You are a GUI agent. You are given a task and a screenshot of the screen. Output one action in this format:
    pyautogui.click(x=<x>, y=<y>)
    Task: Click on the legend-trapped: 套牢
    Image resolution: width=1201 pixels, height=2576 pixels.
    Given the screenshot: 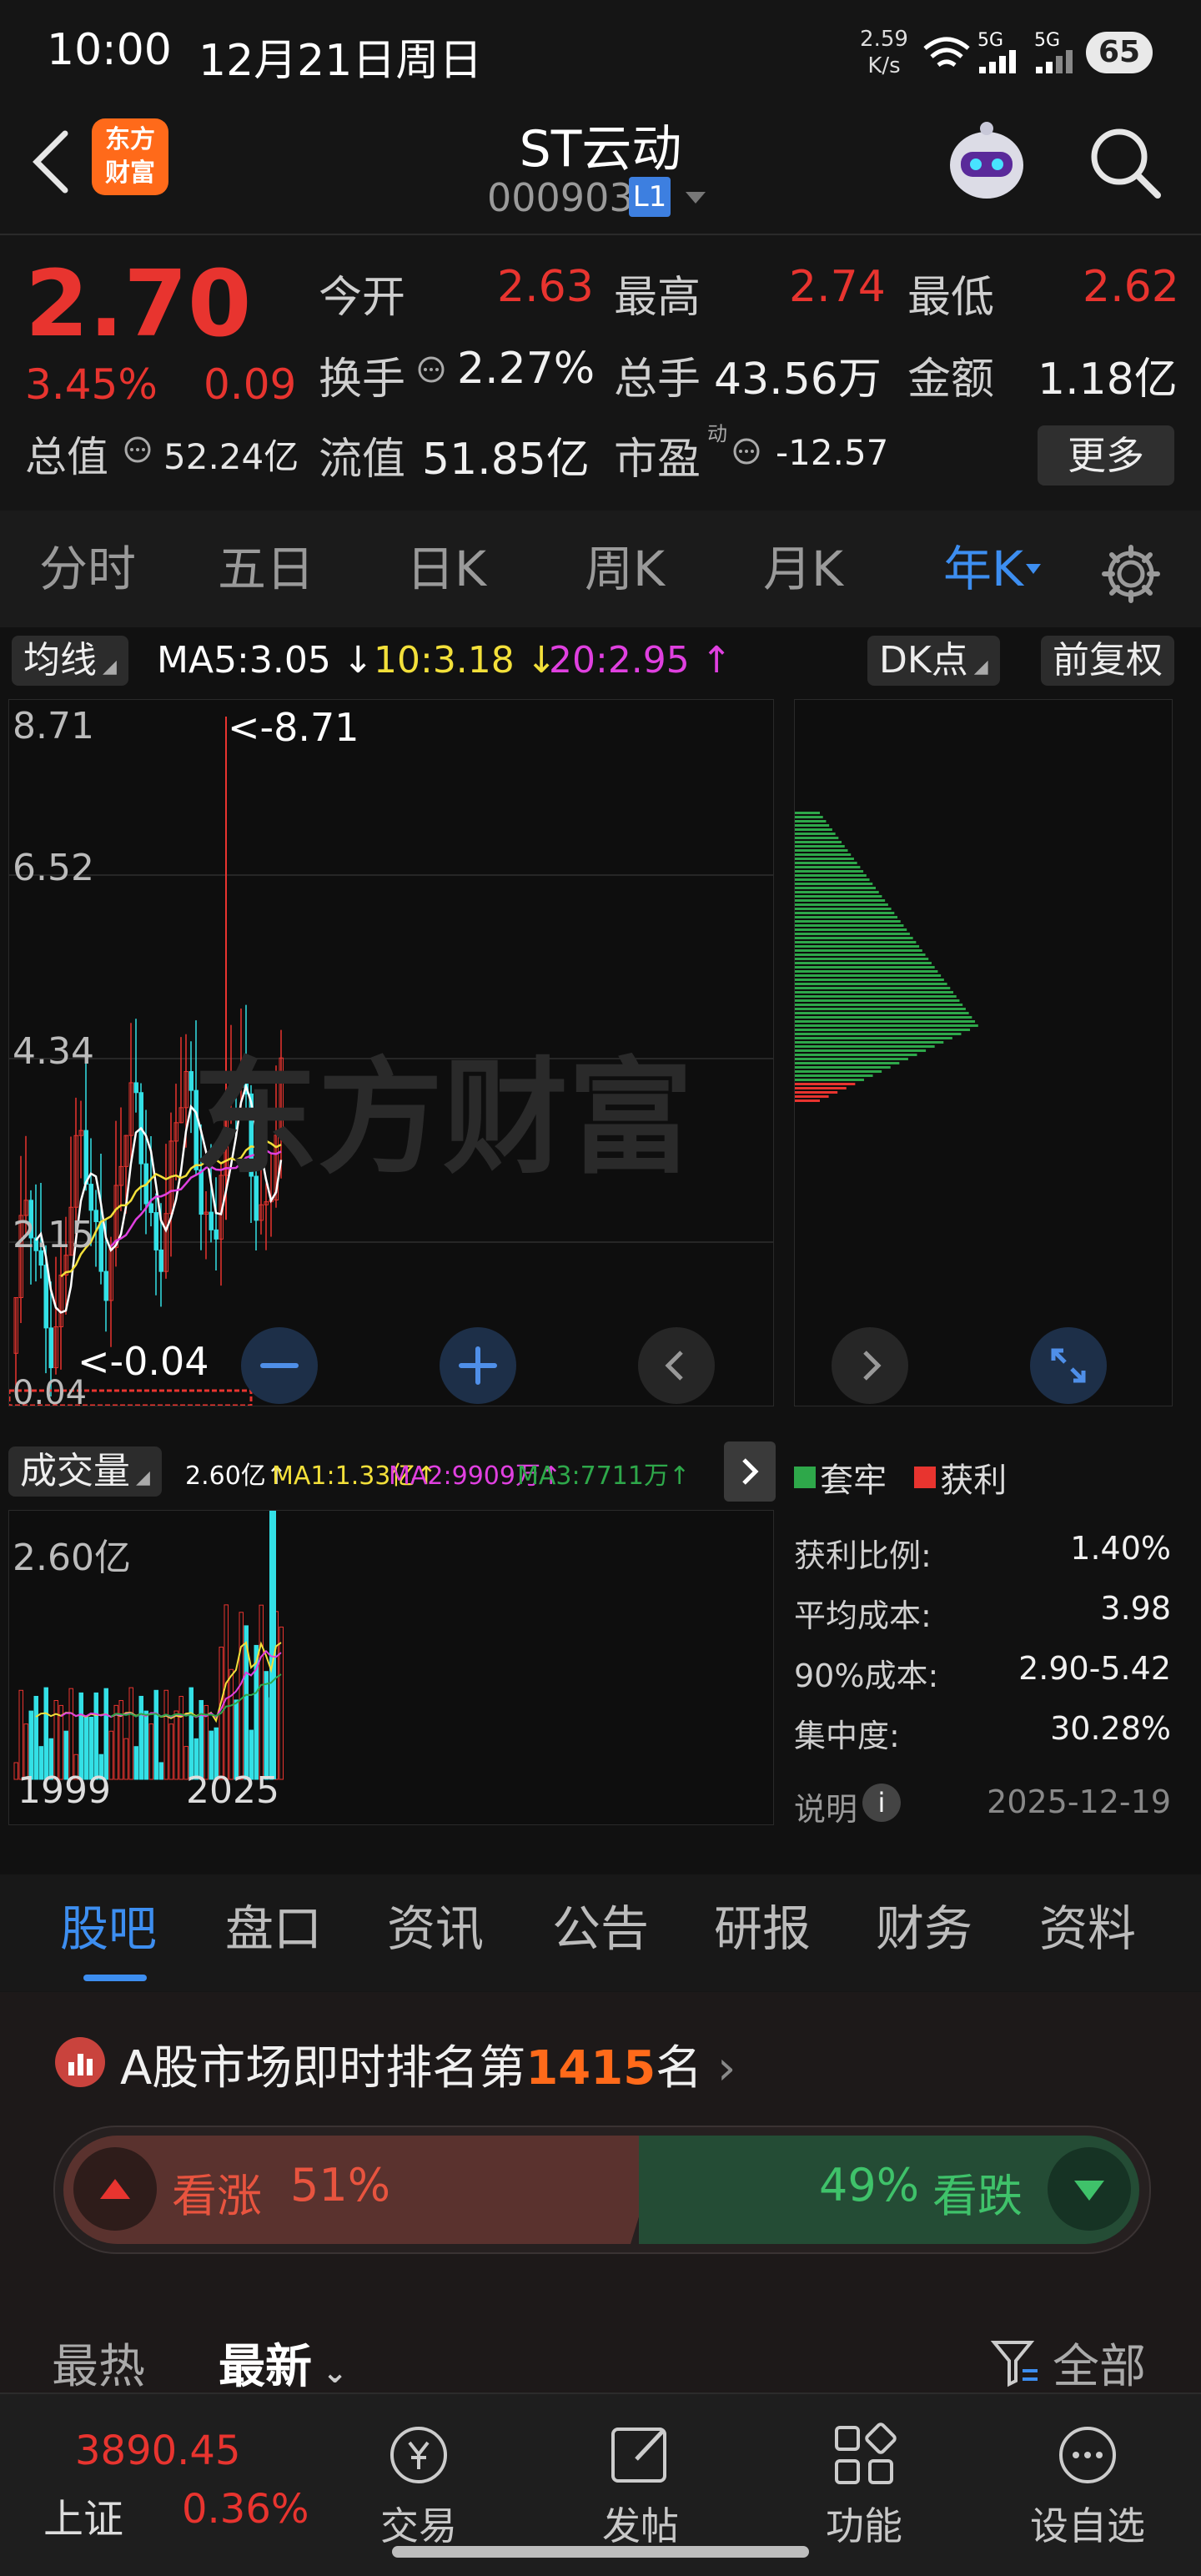 What is the action you would take?
    pyautogui.click(x=854, y=1481)
    